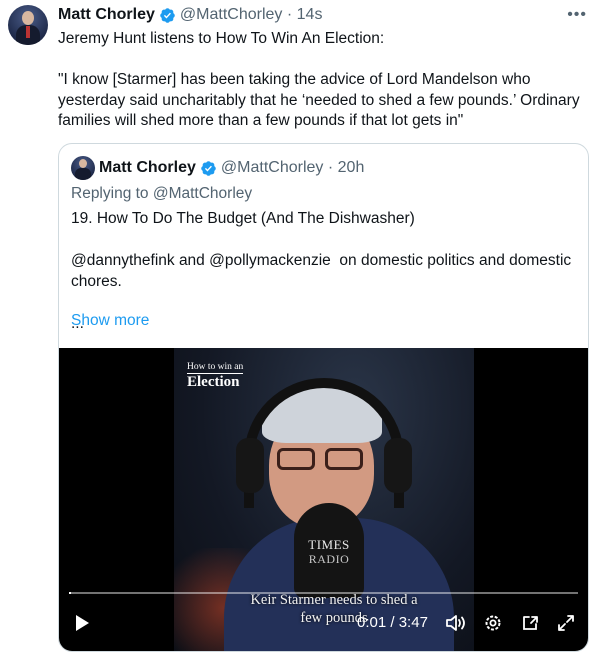 The height and width of the screenshot is (655, 599). I want to click on show-logo: How to win an Election, so click(215, 376).